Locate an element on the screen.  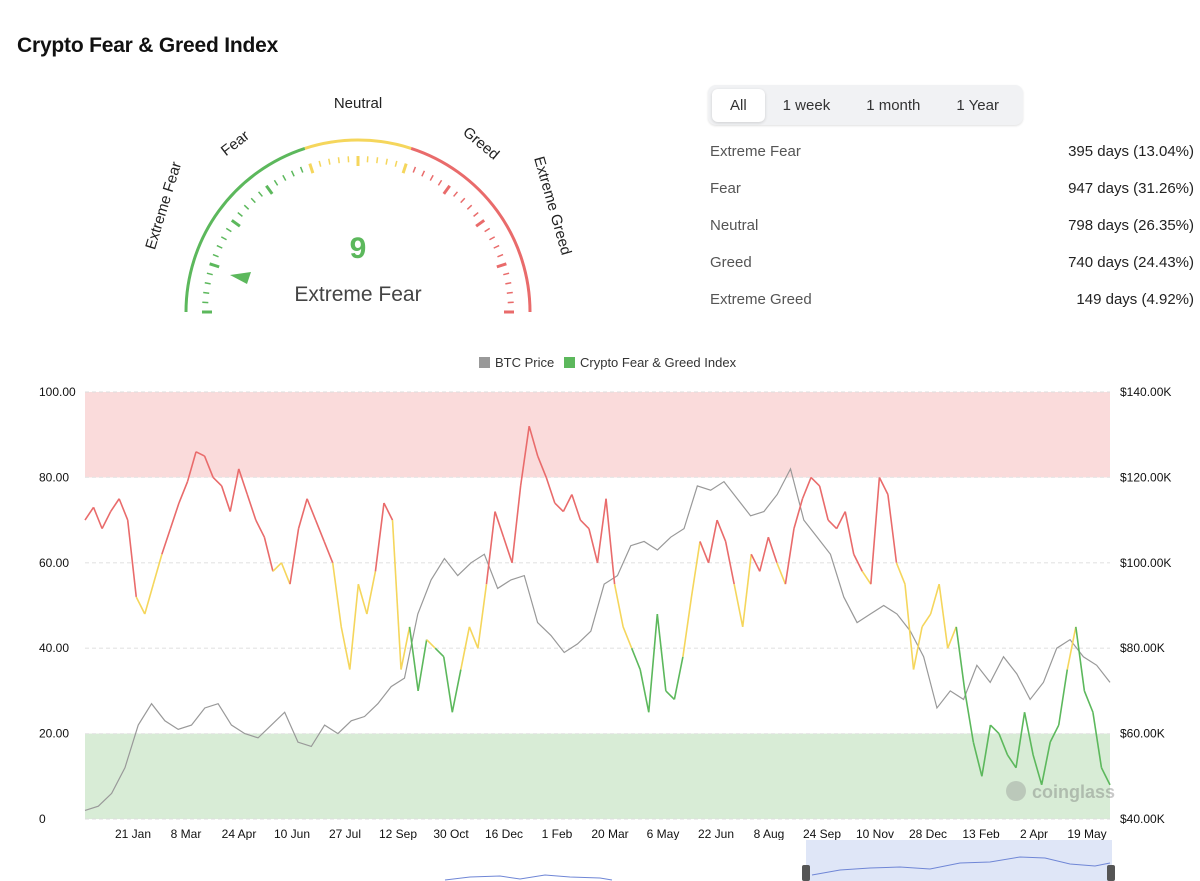
y-right-tick-label: $60.00K is located at coordinates (1142, 734).